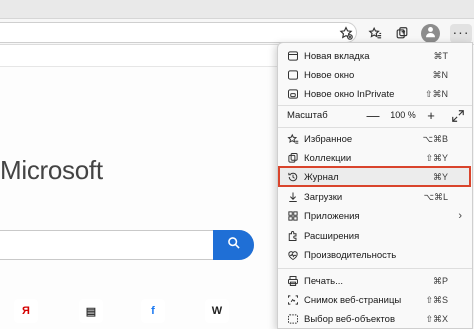  Describe the element at coordinates (346, 33) in the screenshot. I see `add-favorite-icon` at that location.